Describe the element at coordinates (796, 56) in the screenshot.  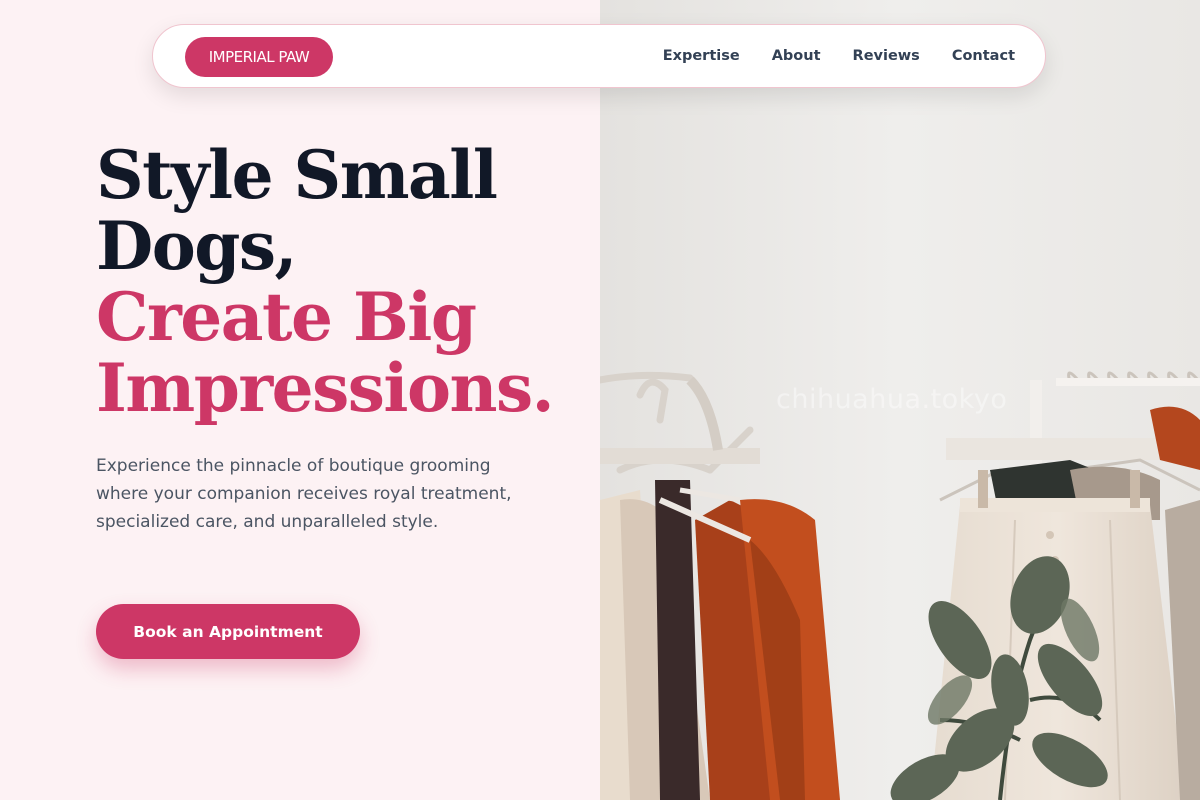
I see `nav-link-about: About` at that location.